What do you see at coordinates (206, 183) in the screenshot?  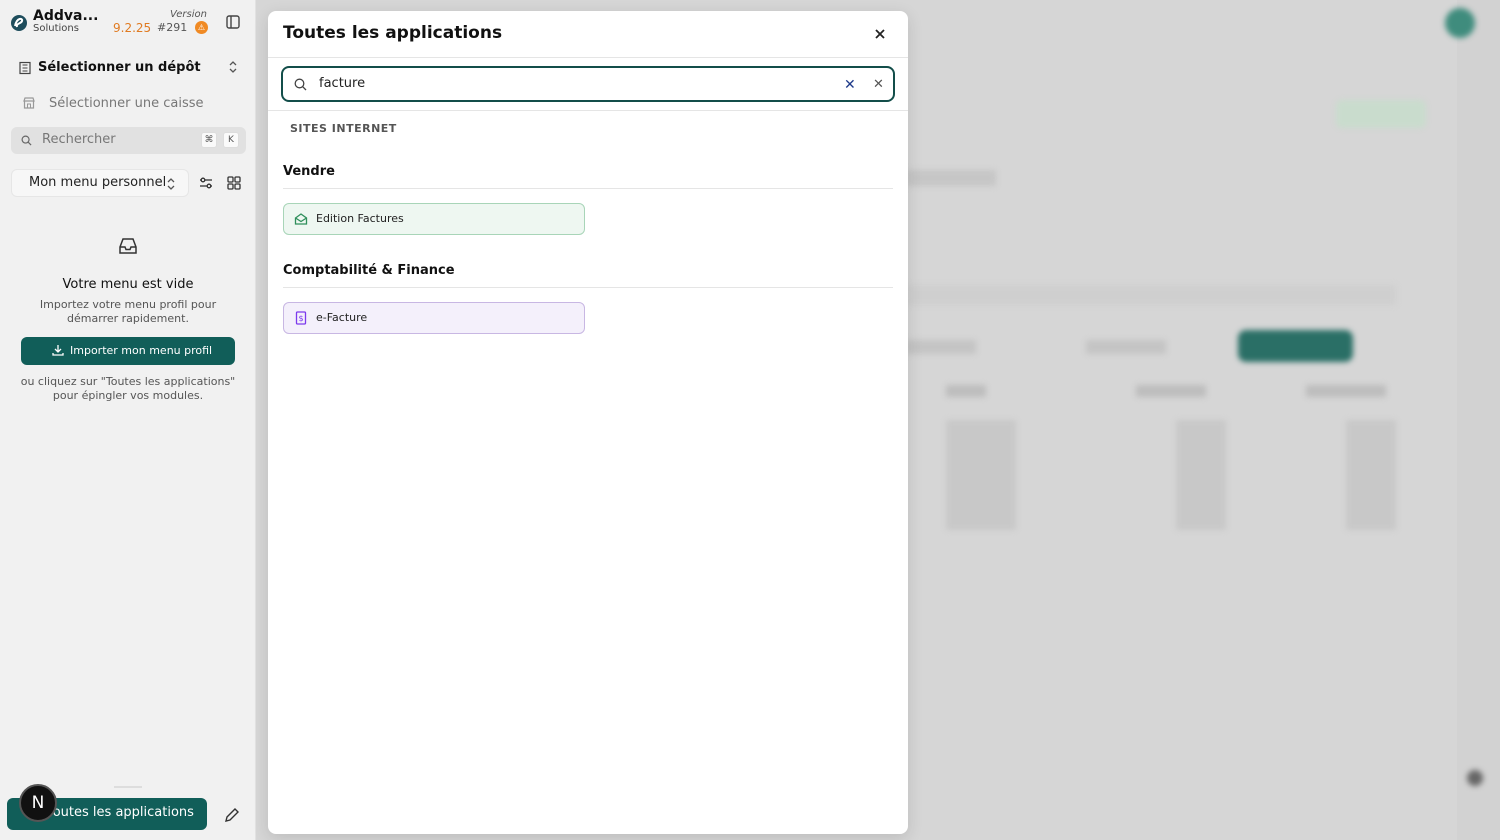 I see `settings-sliders-icon` at bounding box center [206, 183].